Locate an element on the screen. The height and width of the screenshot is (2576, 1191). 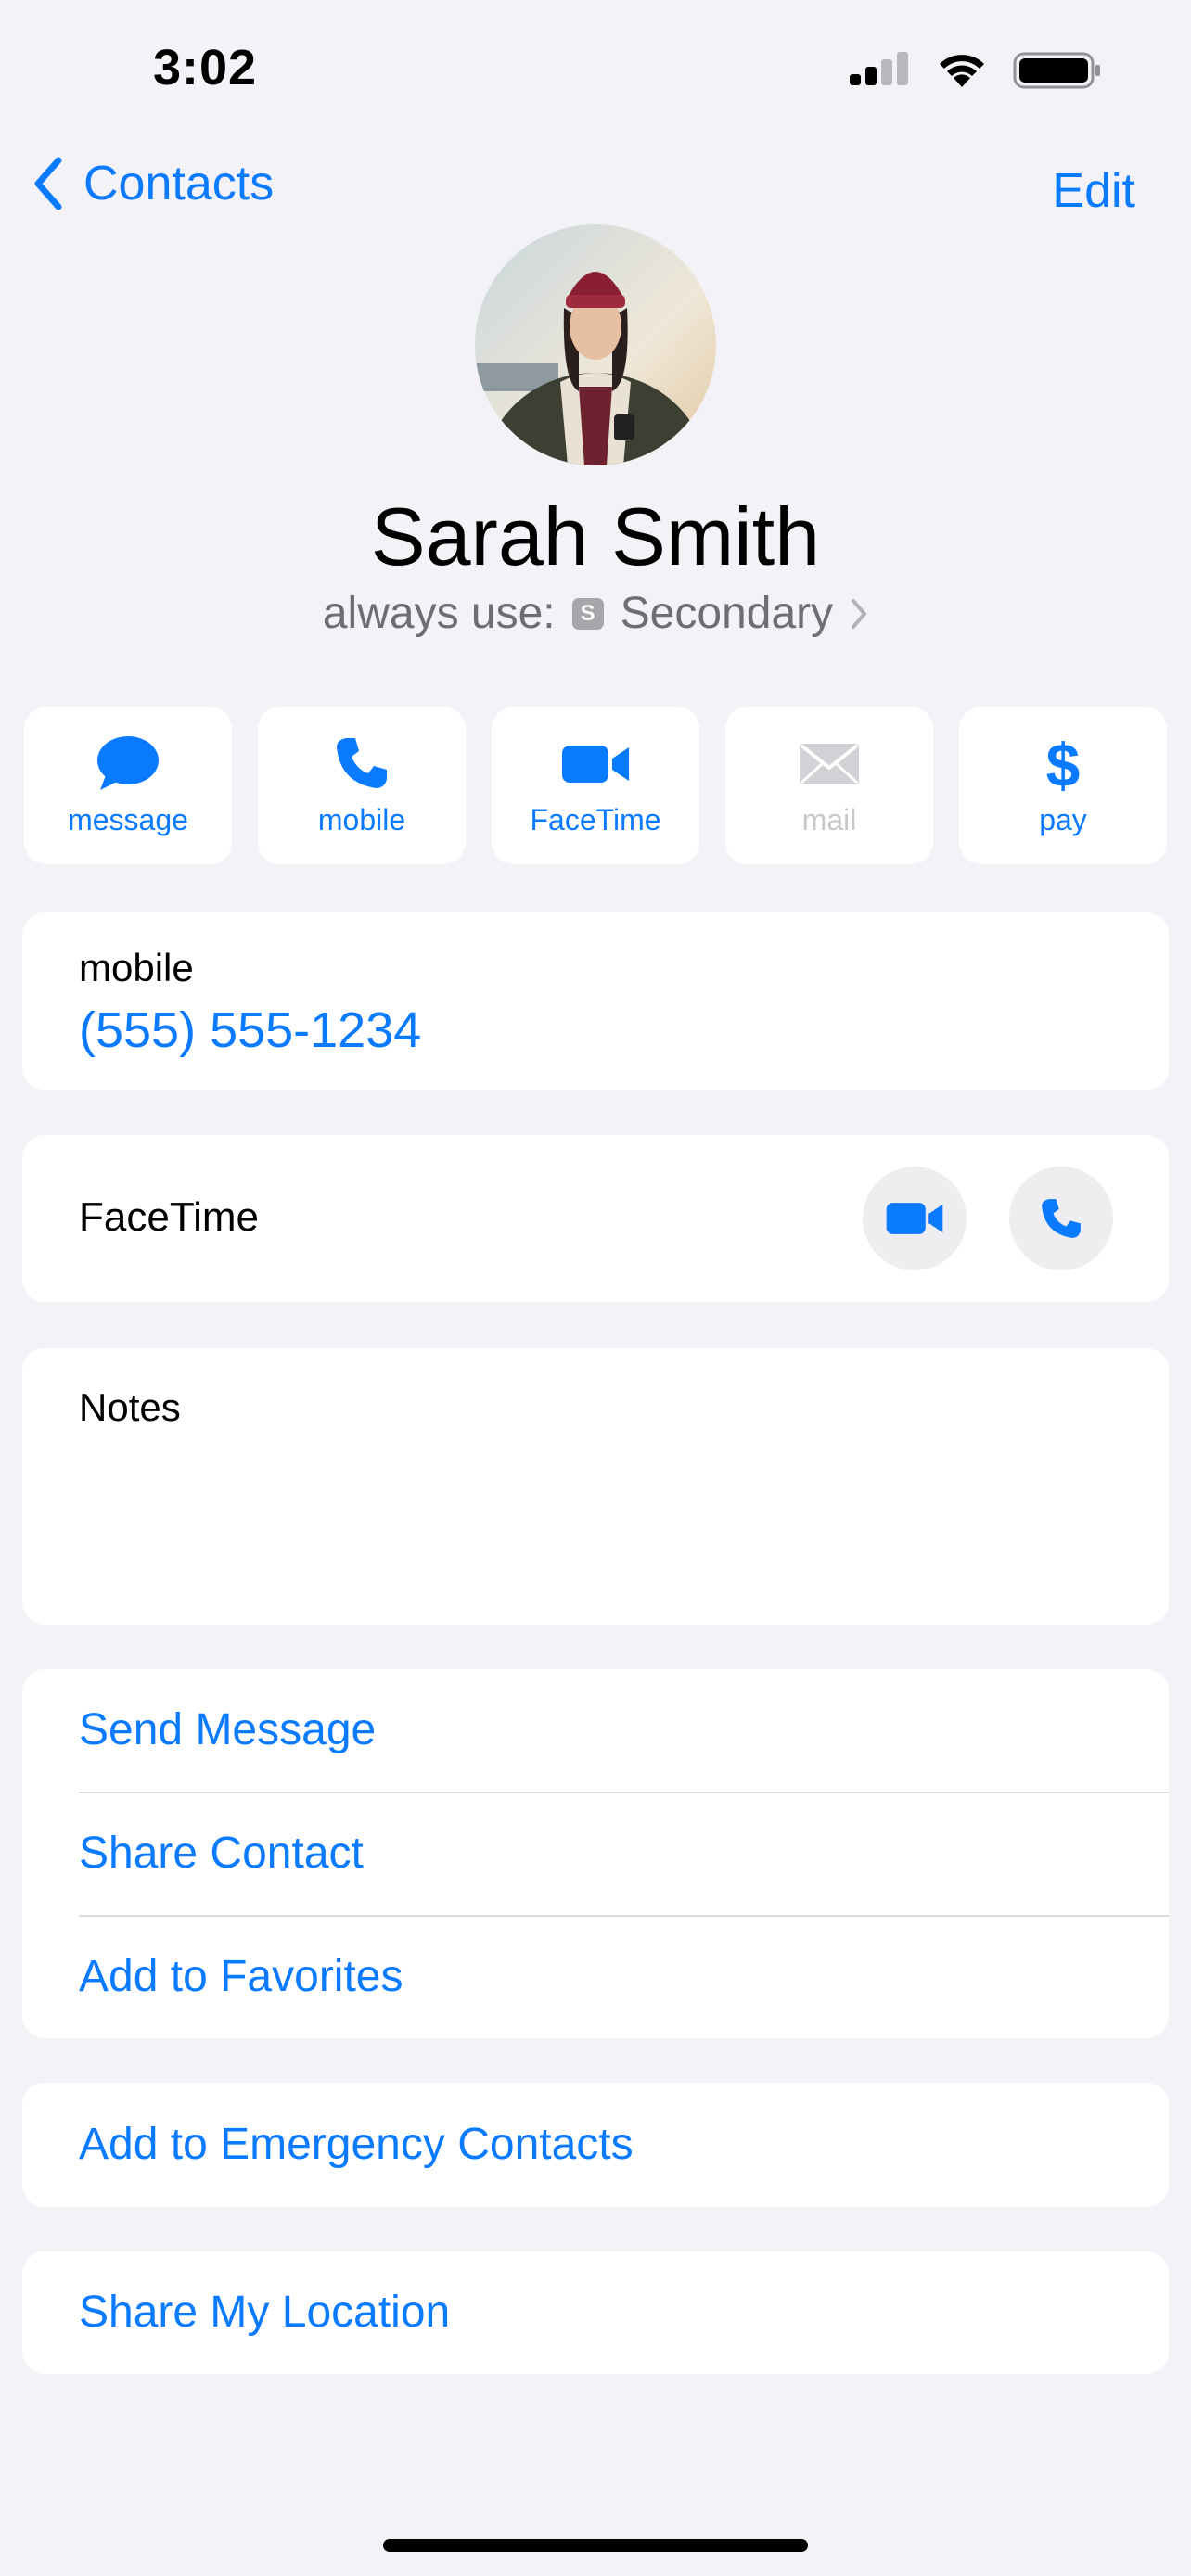
notes-label: Notes is located at coordinates (130, 1407).